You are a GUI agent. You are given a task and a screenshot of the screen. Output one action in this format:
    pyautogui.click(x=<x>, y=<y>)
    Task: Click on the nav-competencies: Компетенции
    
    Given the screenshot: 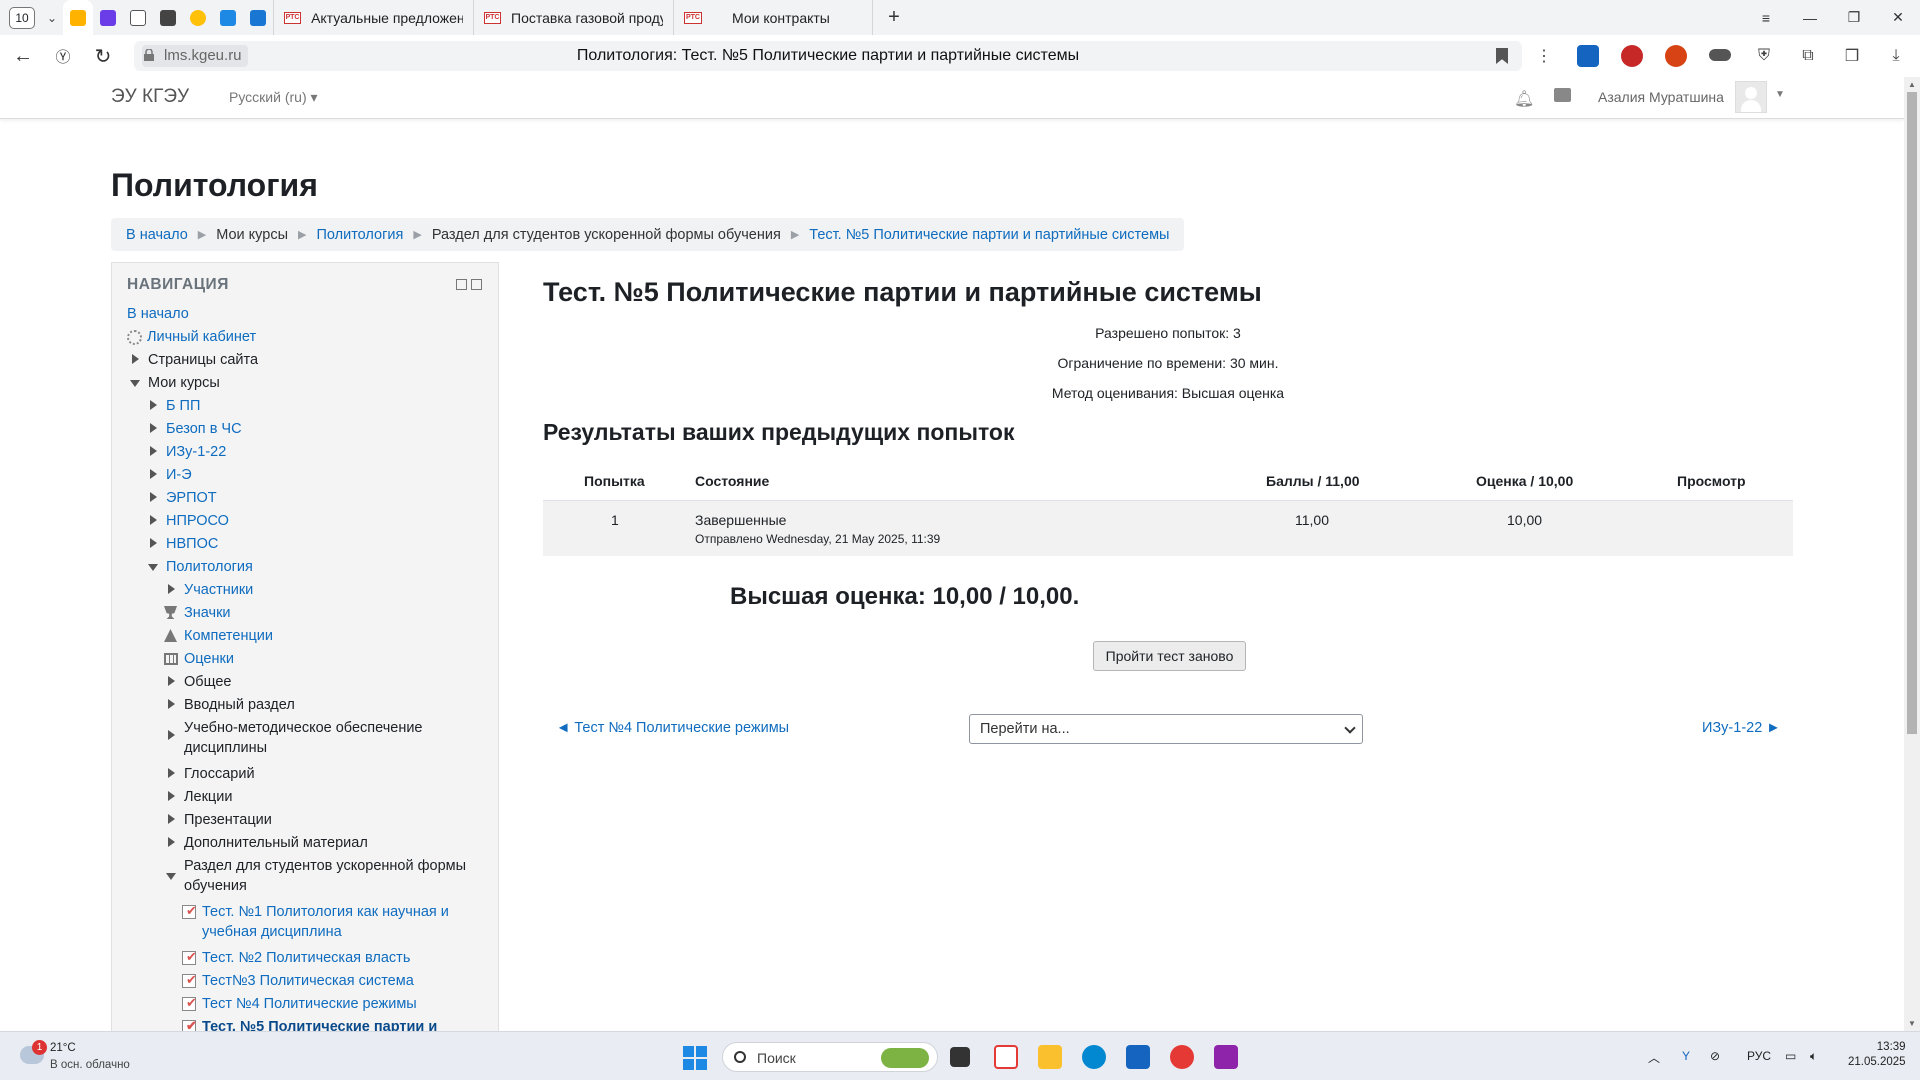 What is the action you would take?
    pyautogui.click(x=218, y=636)
    